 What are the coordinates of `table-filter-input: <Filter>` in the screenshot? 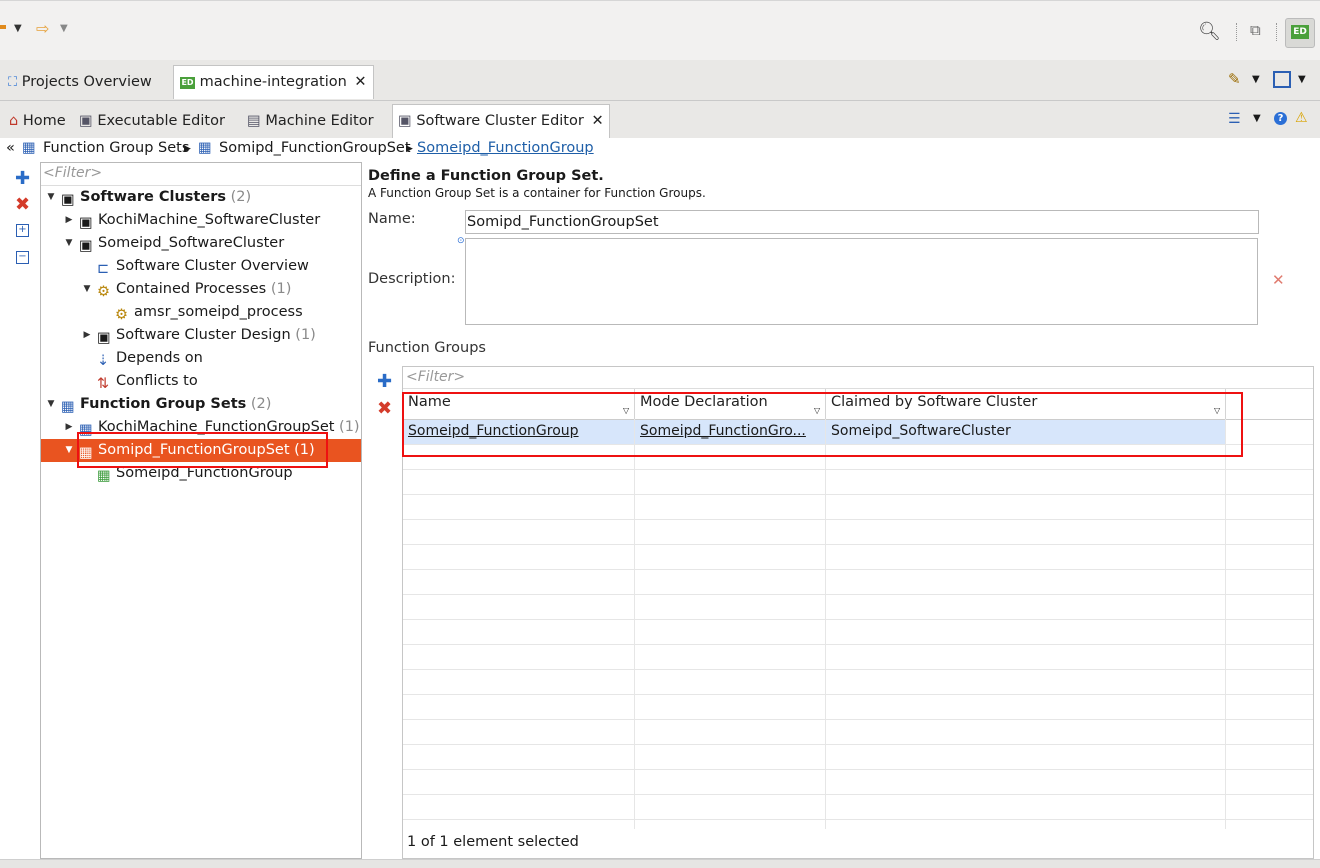 It's located at (435, 377).